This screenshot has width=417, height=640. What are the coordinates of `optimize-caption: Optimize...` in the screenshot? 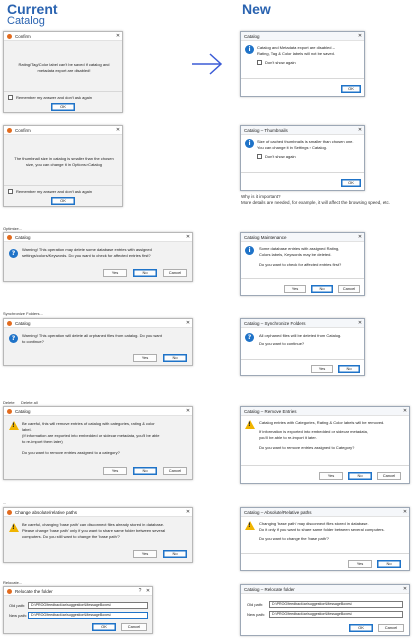 It's located at (13, 228).